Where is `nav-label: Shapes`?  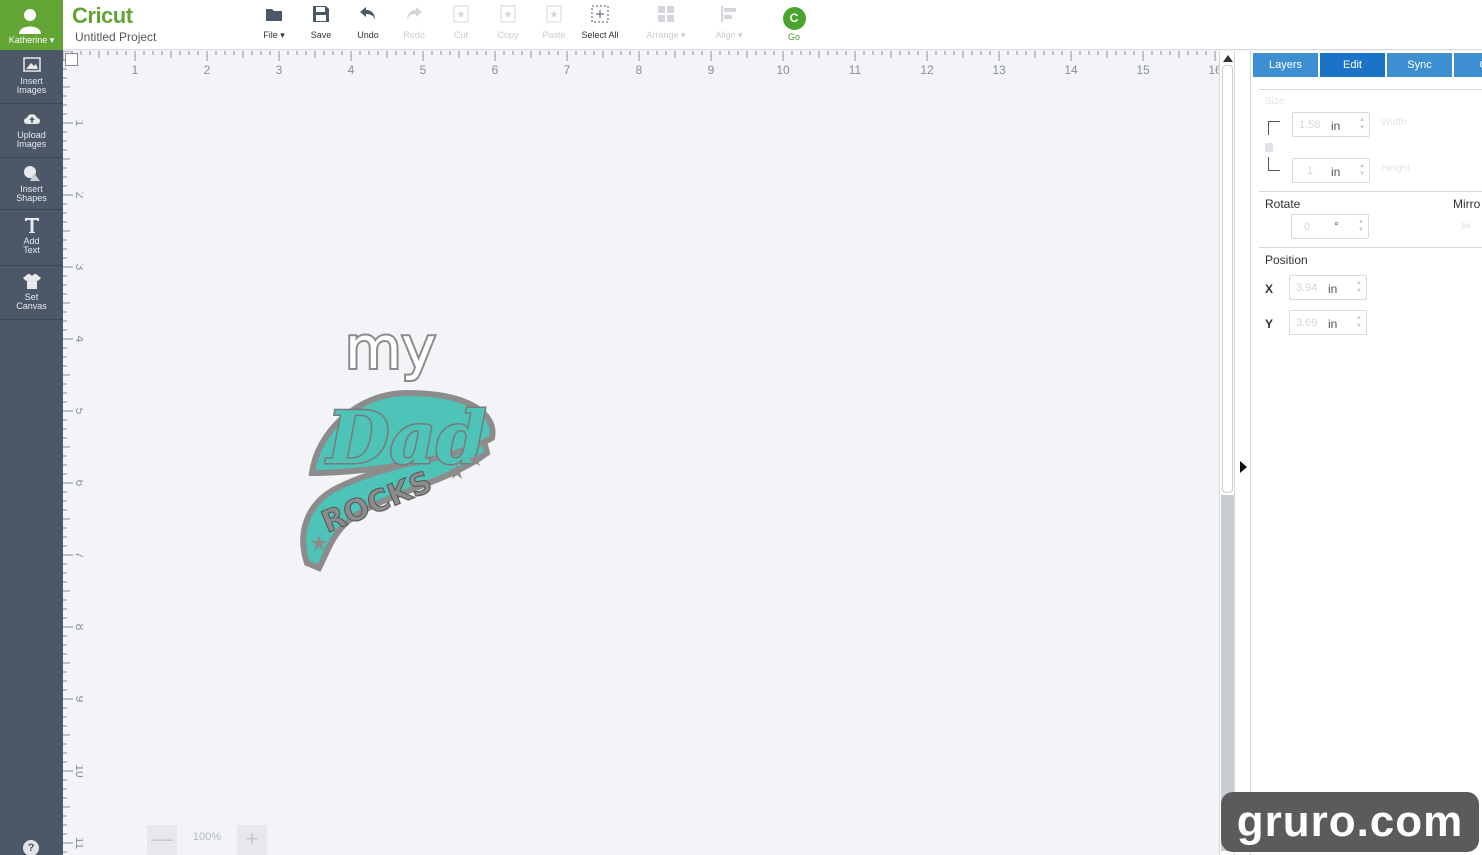
nav-label: Shapes is located at coordinates (31, 198).